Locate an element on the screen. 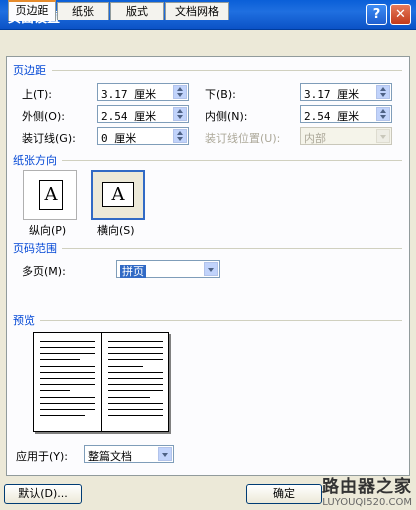 The width and height of the screenshot is (416, 510). apply-to-select: 整篇文档 is located at coordinates (129, 454).